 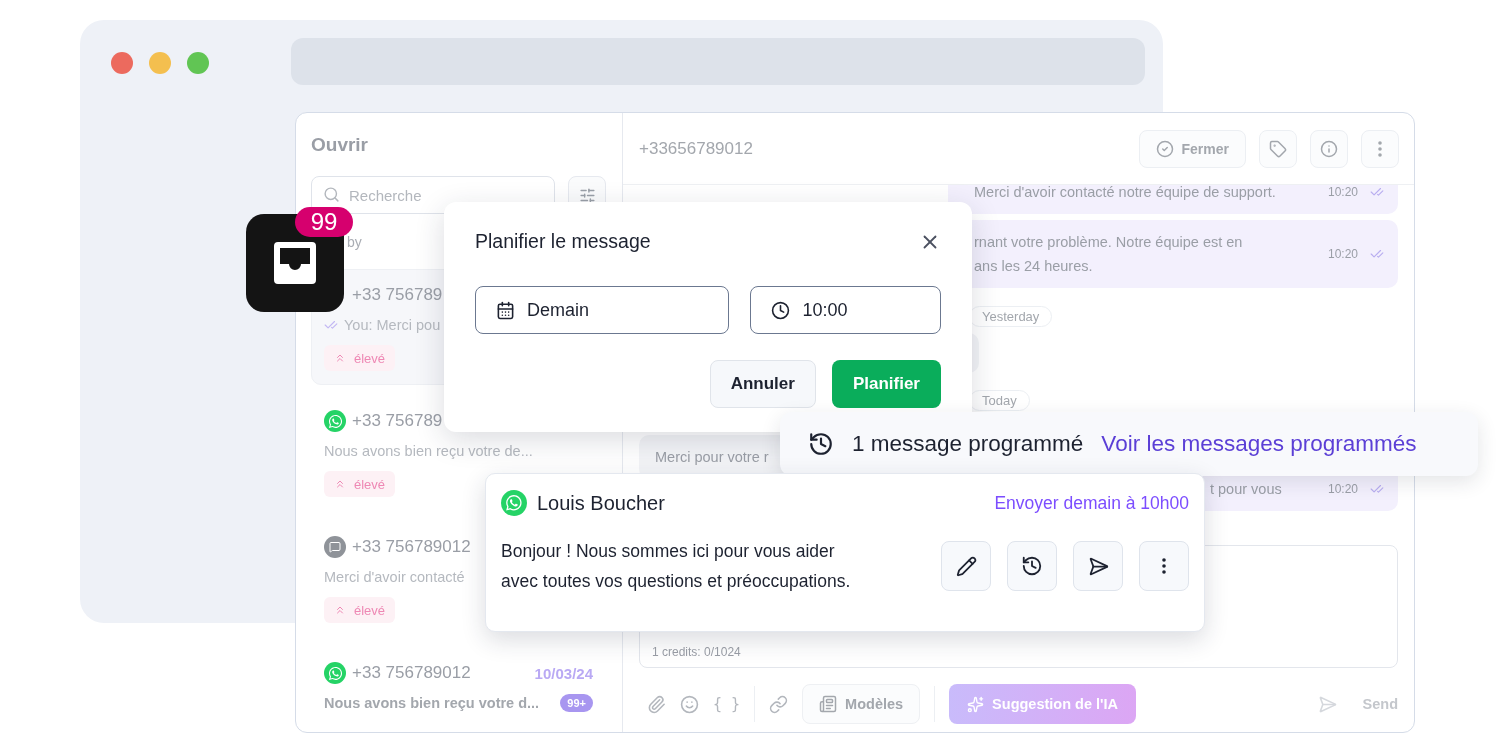 I want to click on conversation-date: 10/03/24, so click(x=563, y=673).